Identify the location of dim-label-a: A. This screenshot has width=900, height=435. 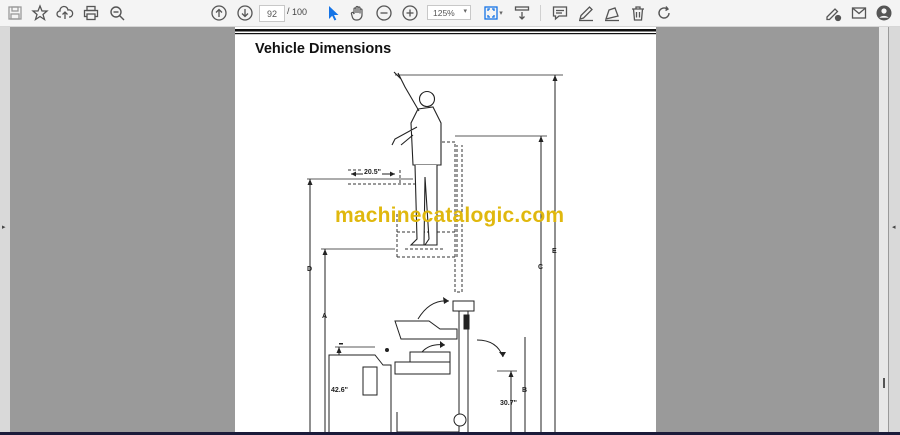
(325, 316).